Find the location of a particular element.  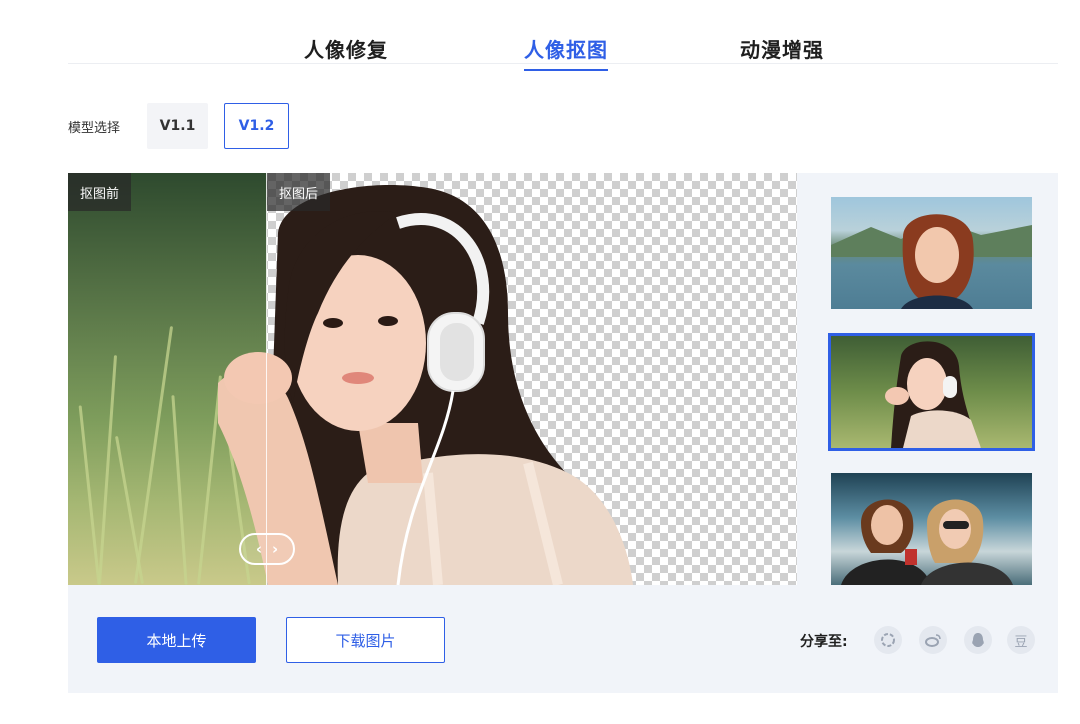

tab-portrait-cutout: 人像抠图 is located at coordinates (566, 52).